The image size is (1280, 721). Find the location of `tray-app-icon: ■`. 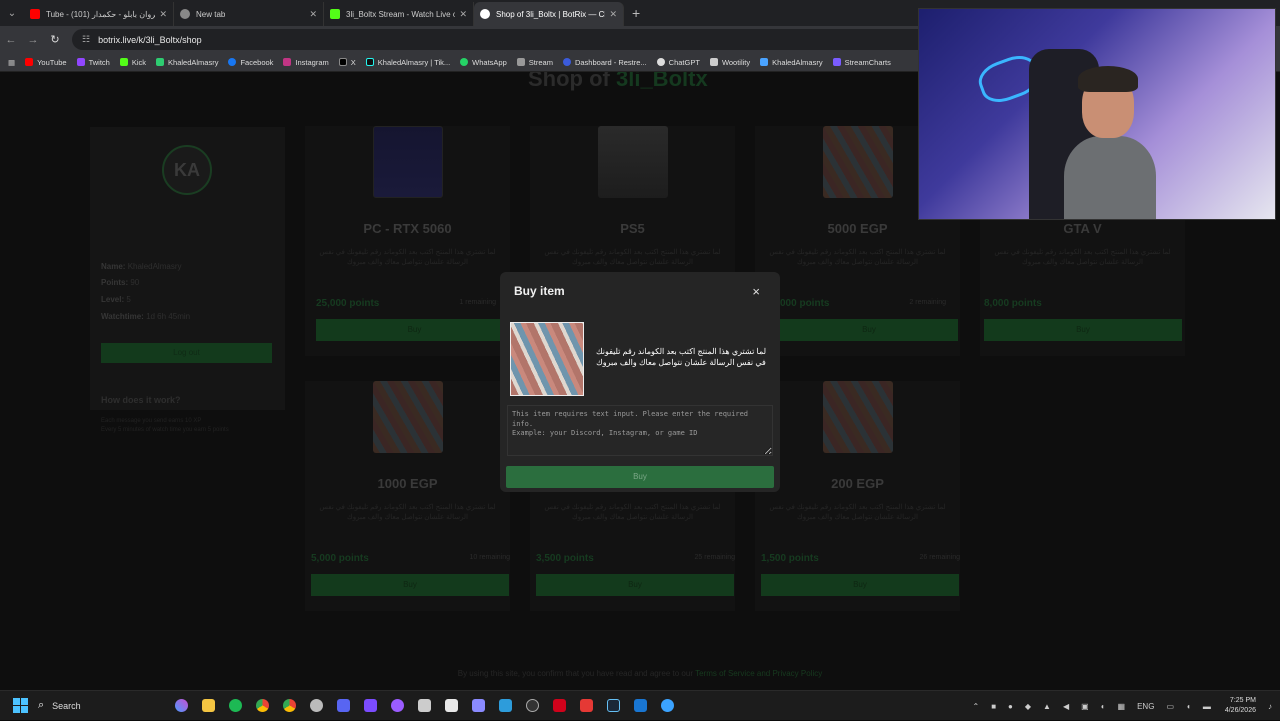

tray-app-icon: ■ is located at coordinates (993, 706).